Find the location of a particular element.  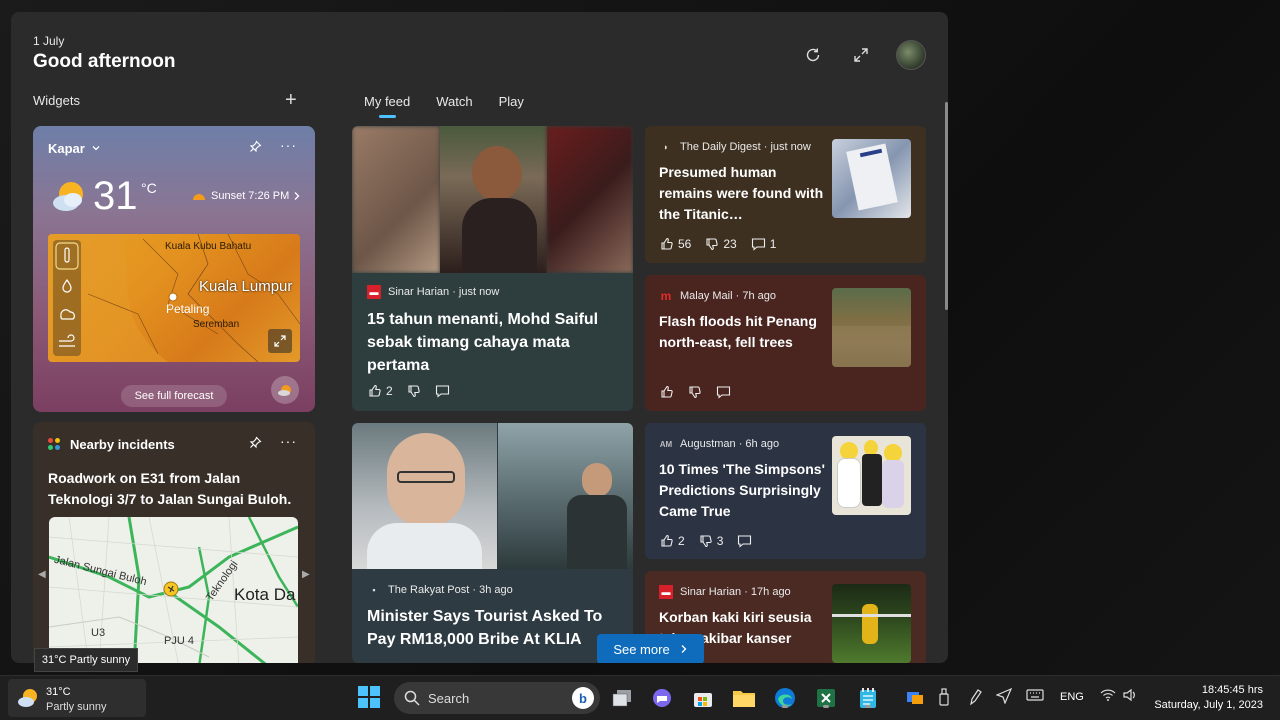

excel-icon is located at coordinates (826, 698).